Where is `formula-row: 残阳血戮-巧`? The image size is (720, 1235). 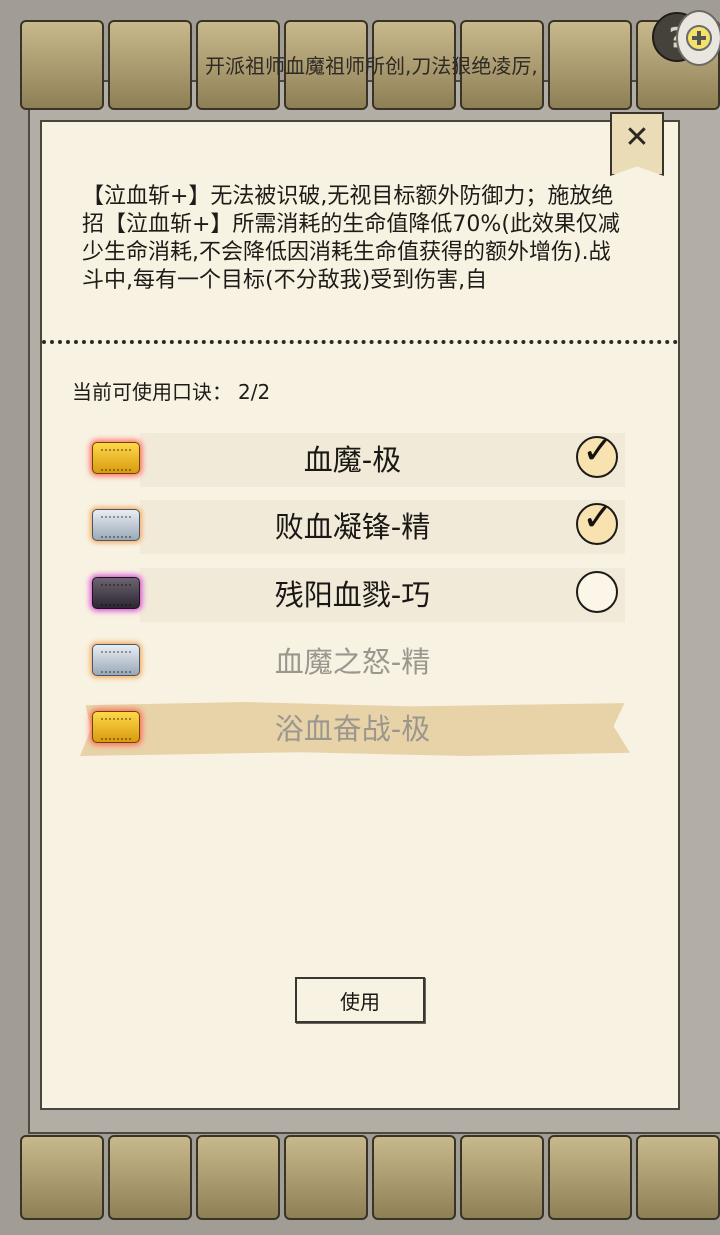
formula-row: 残阳血戮-巧 is located at coordinates (355, 595).